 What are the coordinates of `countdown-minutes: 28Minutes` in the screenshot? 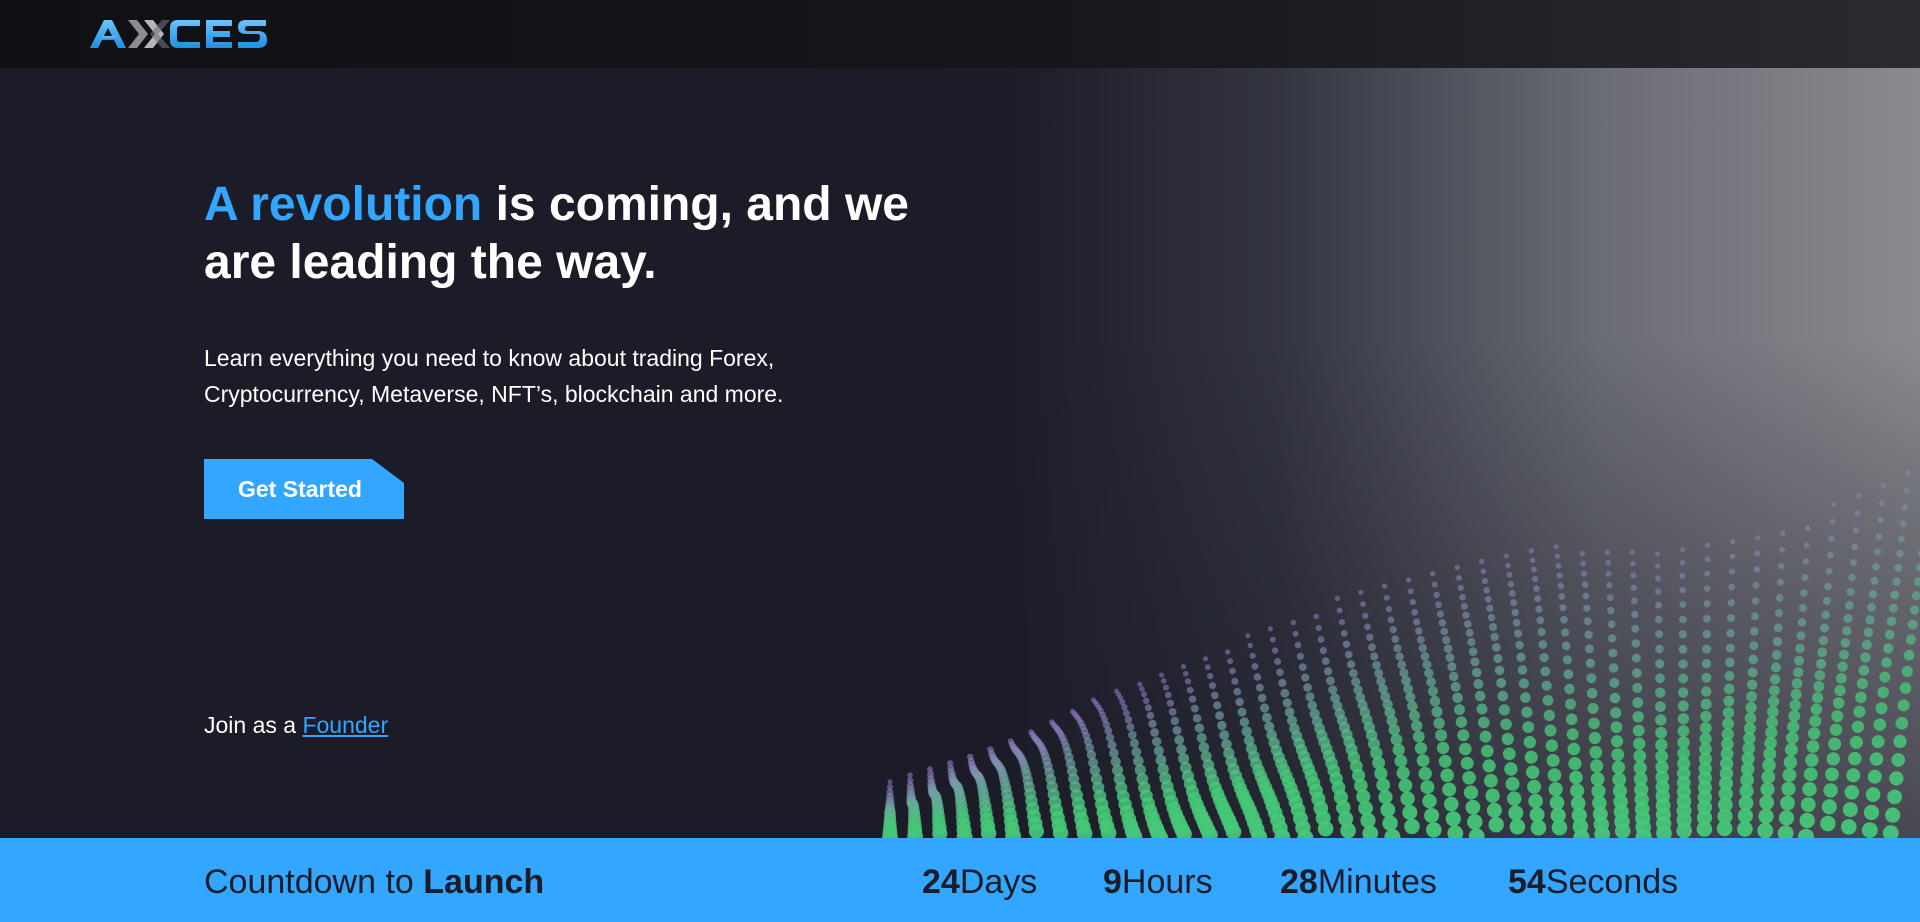 It's located at (1358, 882).